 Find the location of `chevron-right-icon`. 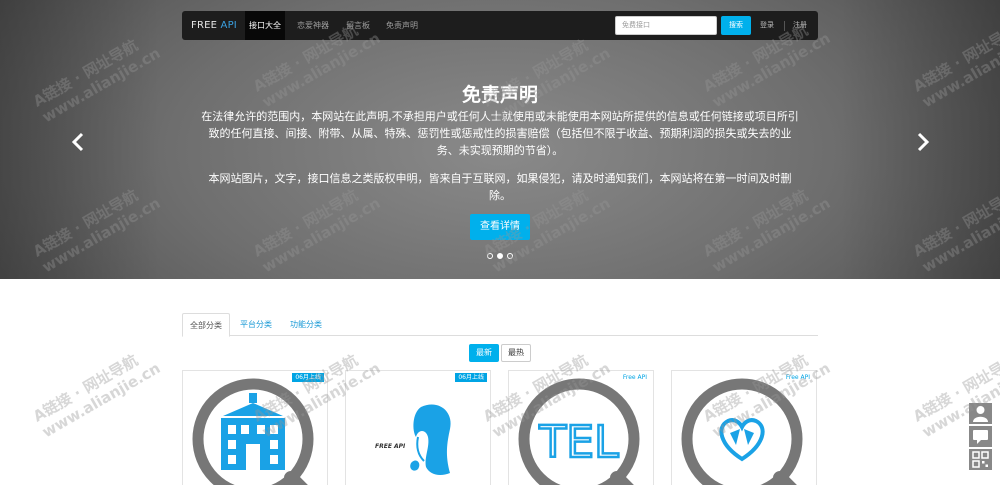

chevron-right-icon is located at coordinates (923, 142).